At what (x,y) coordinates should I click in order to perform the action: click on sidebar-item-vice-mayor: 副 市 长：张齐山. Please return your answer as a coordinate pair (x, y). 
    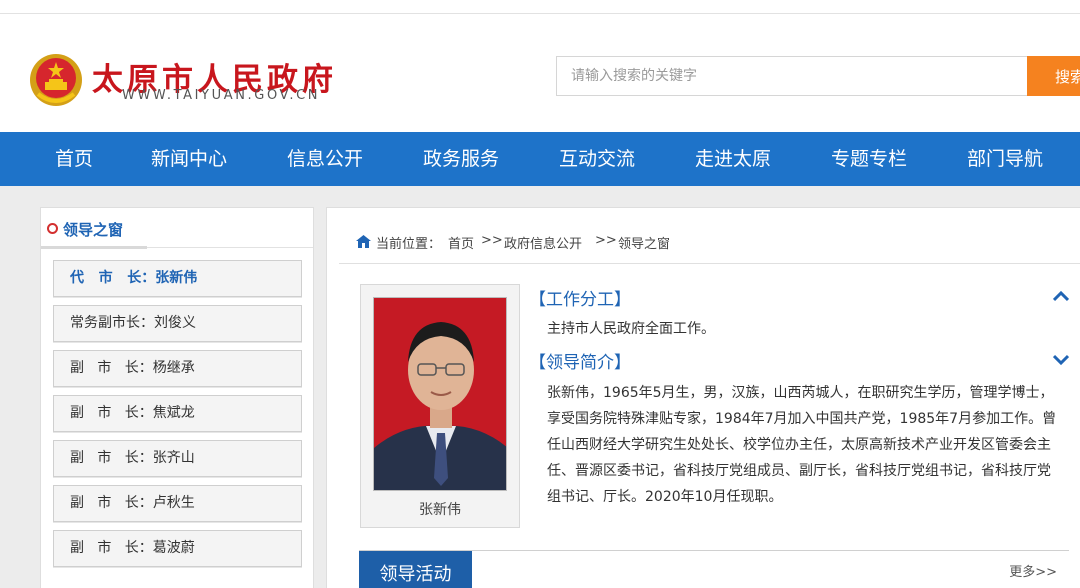
    Looking at the image, I should click on (177, 458).